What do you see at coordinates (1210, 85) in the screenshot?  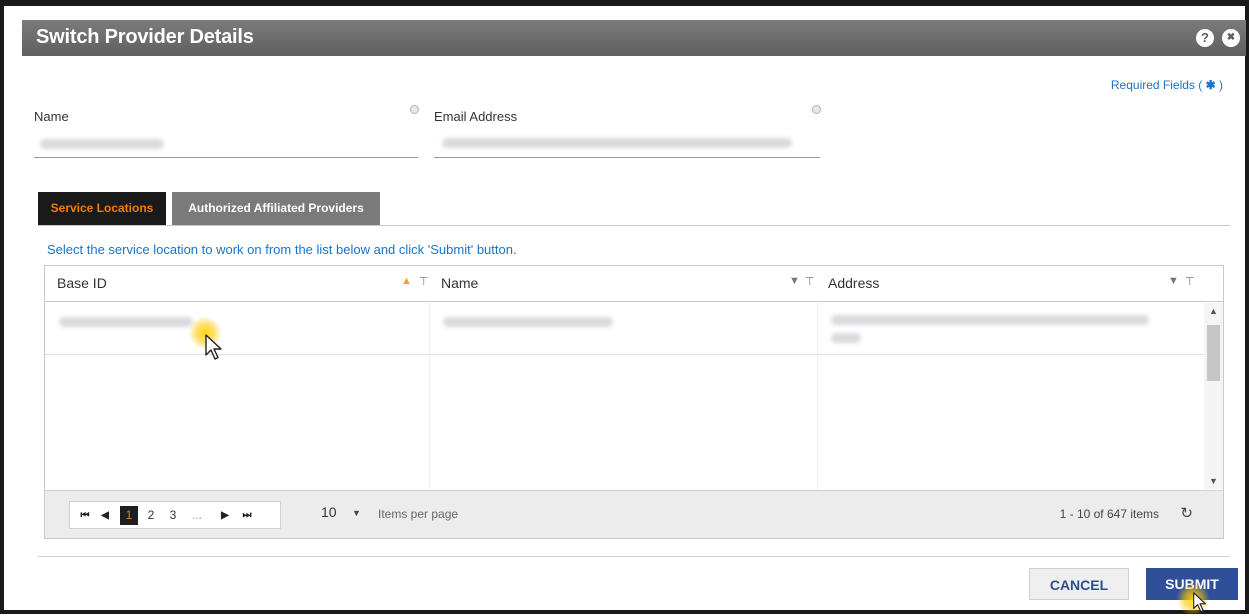 I see `required-star-icon: ✱` at bounding box center [1210, 85].